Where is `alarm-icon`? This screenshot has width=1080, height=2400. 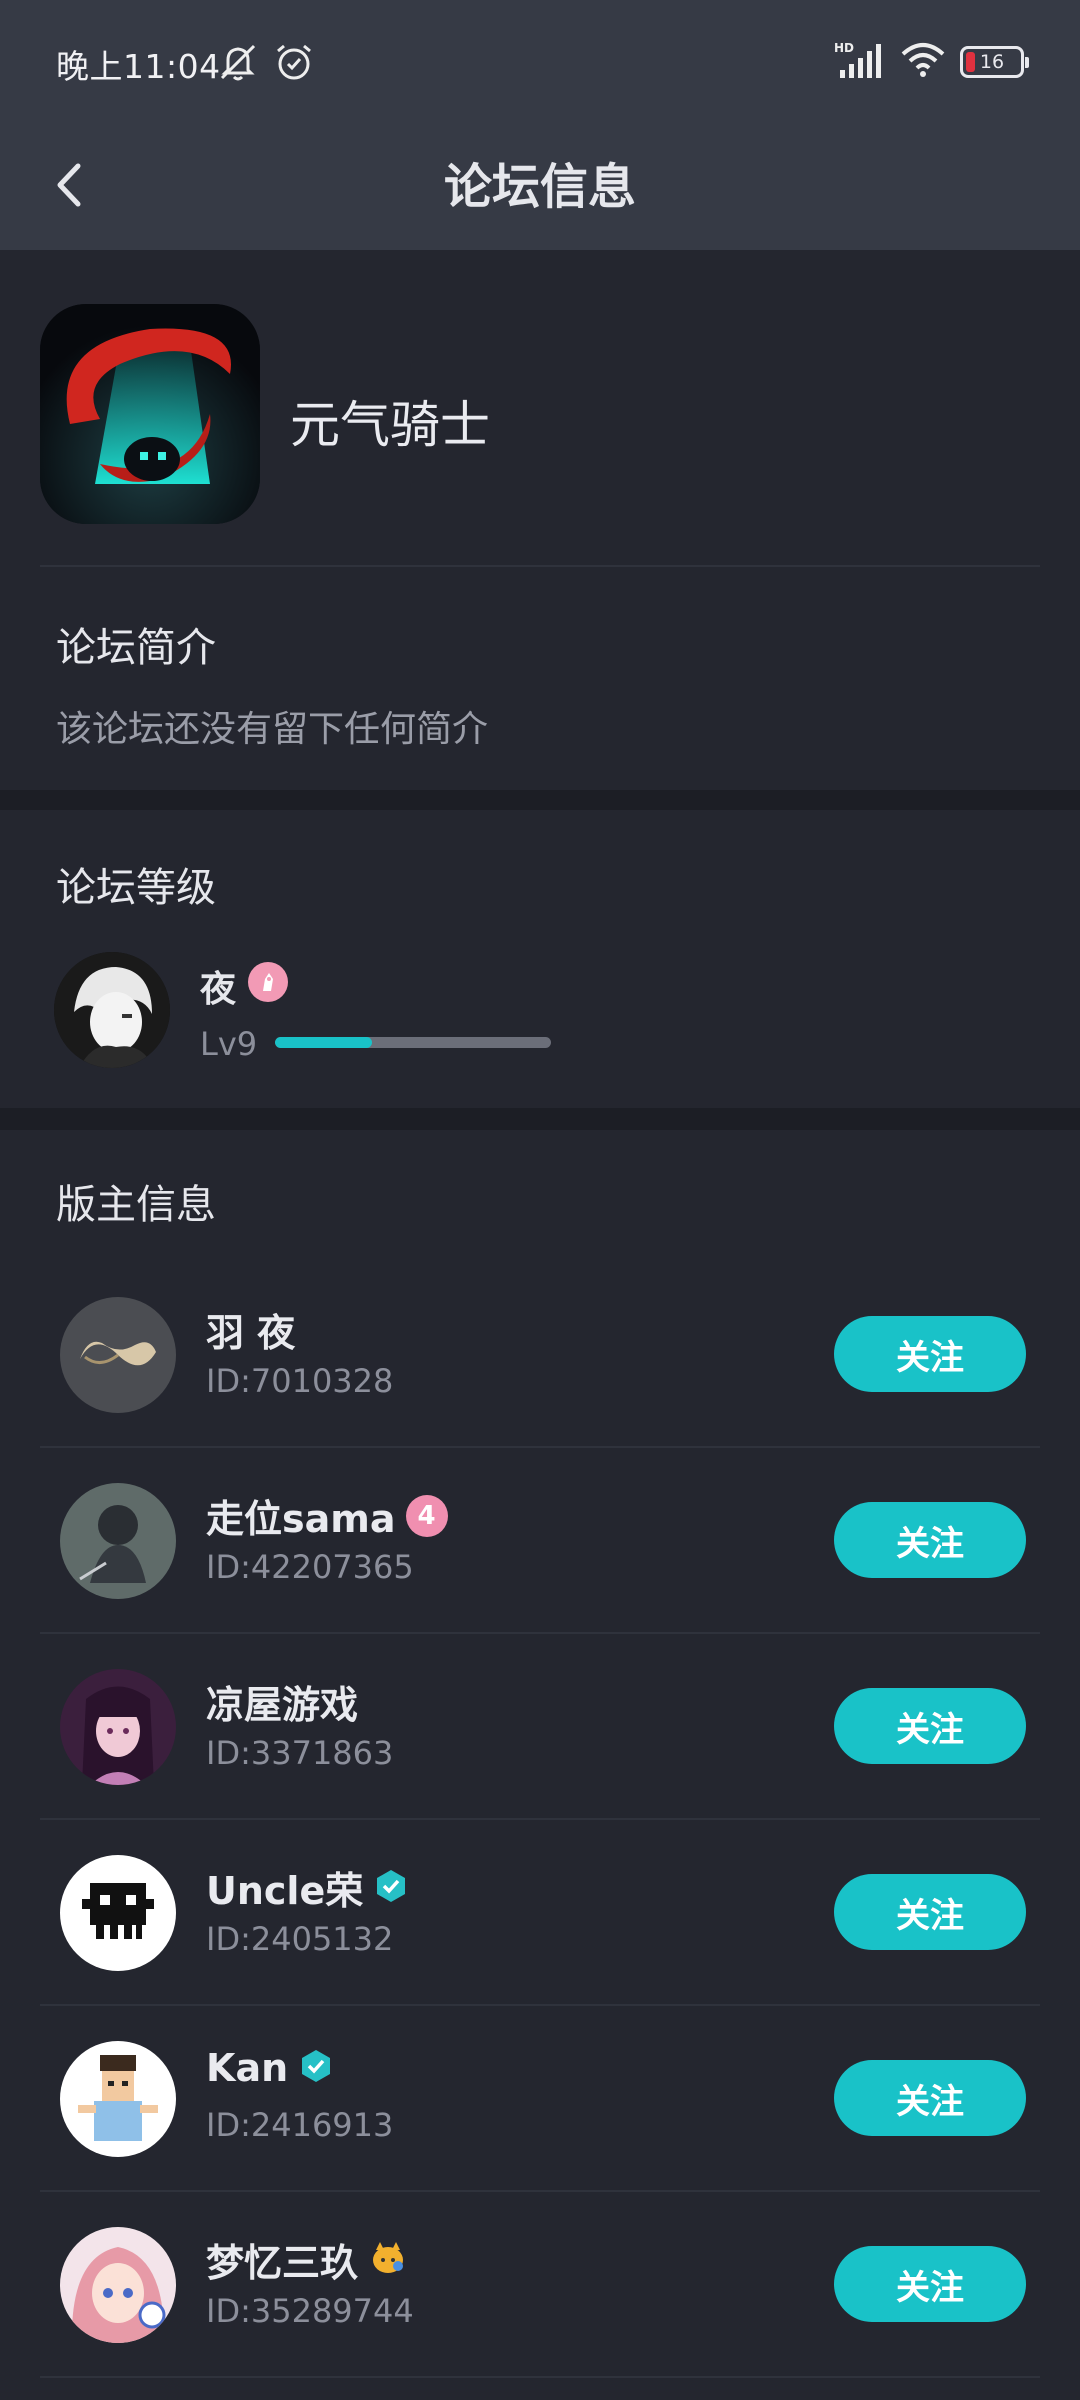
alarm-icon is located at coordinates (294, 64).